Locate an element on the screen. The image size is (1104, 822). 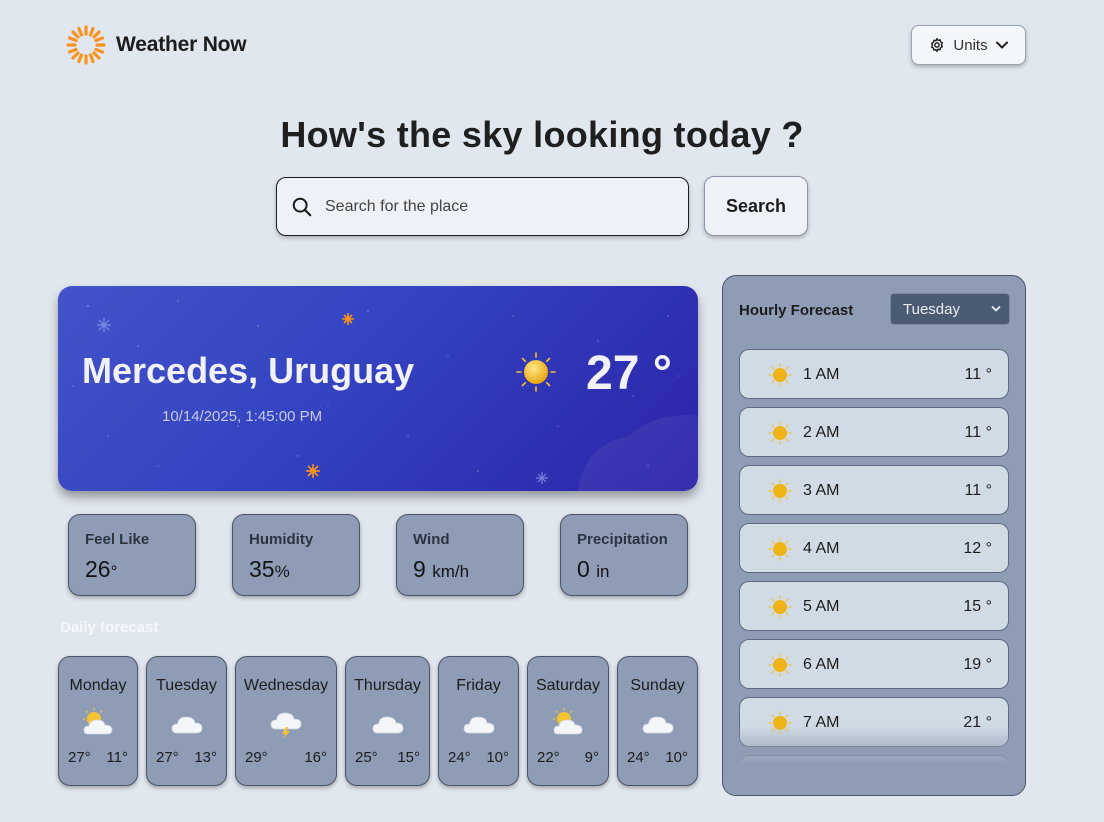
day-card-friday: Friday 24° 10° is located at coordinates (478, 721).